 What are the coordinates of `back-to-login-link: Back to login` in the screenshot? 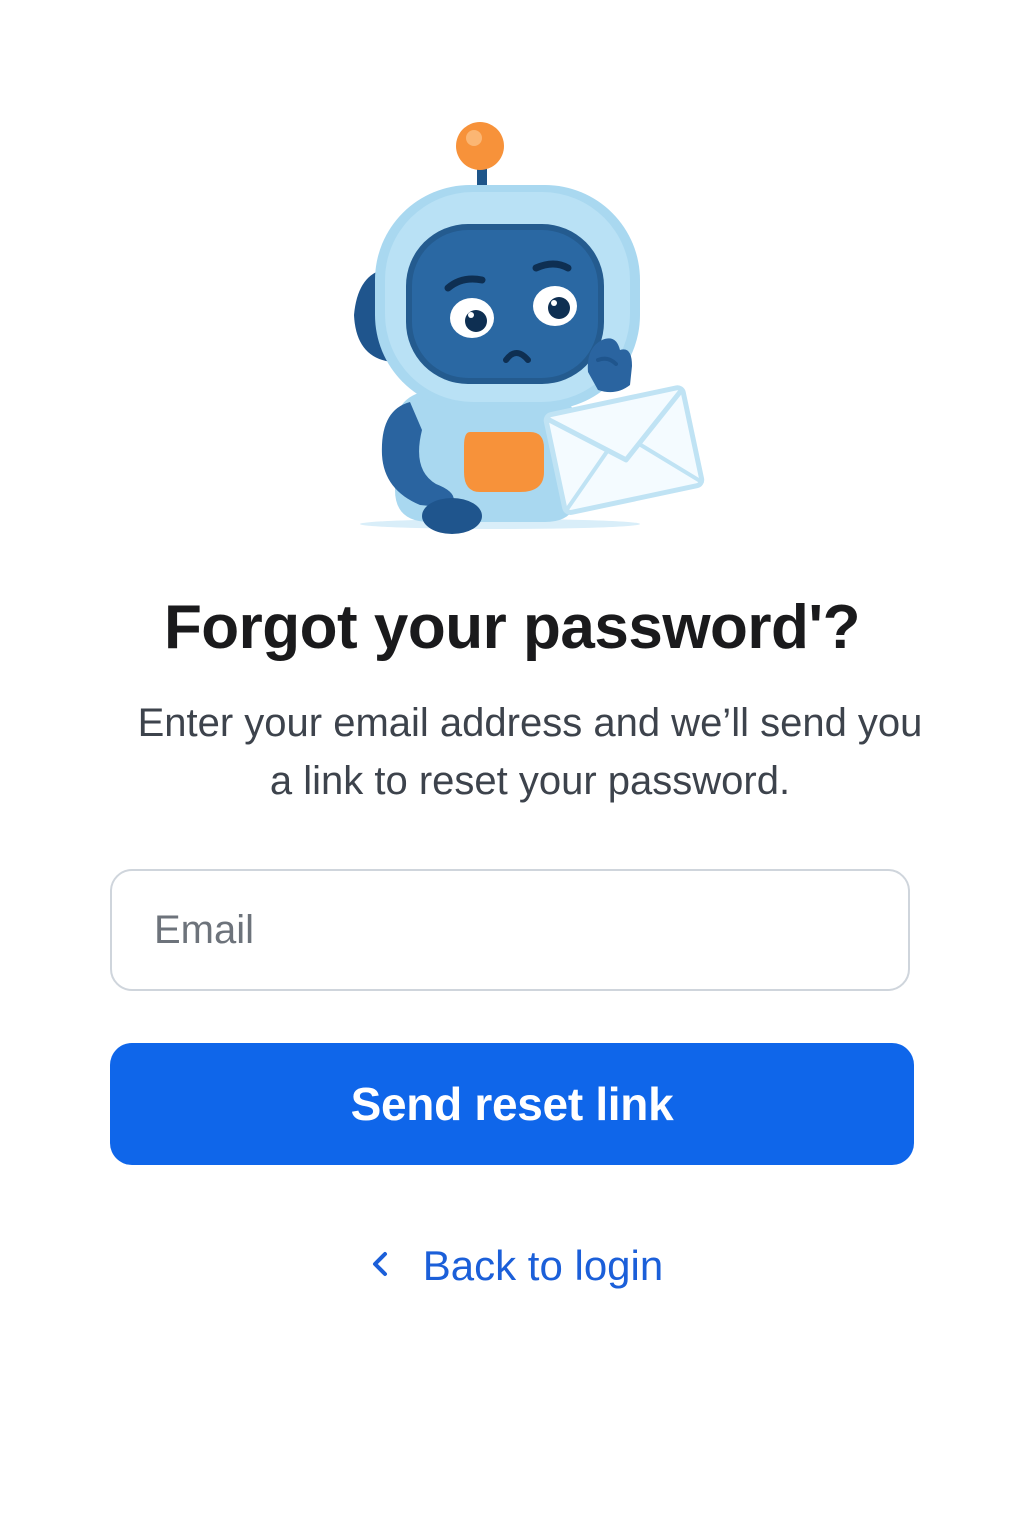 It's located at (512, 1266).